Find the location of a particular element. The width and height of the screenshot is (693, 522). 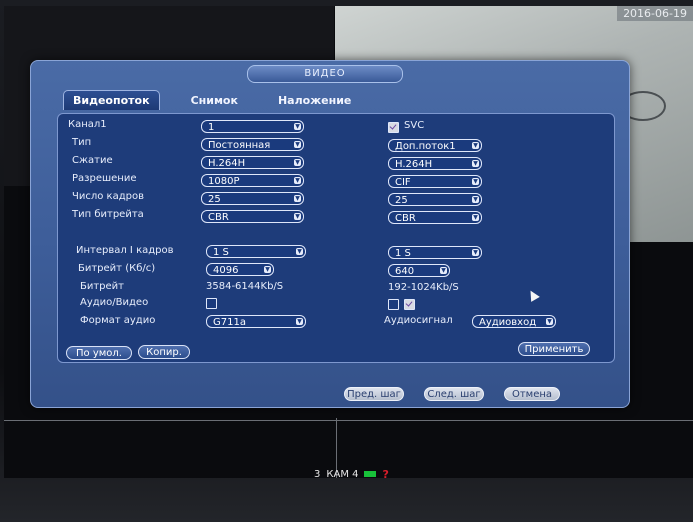

sub-bitrate-select: 640 ▼ is located at coordinates (419, 270).